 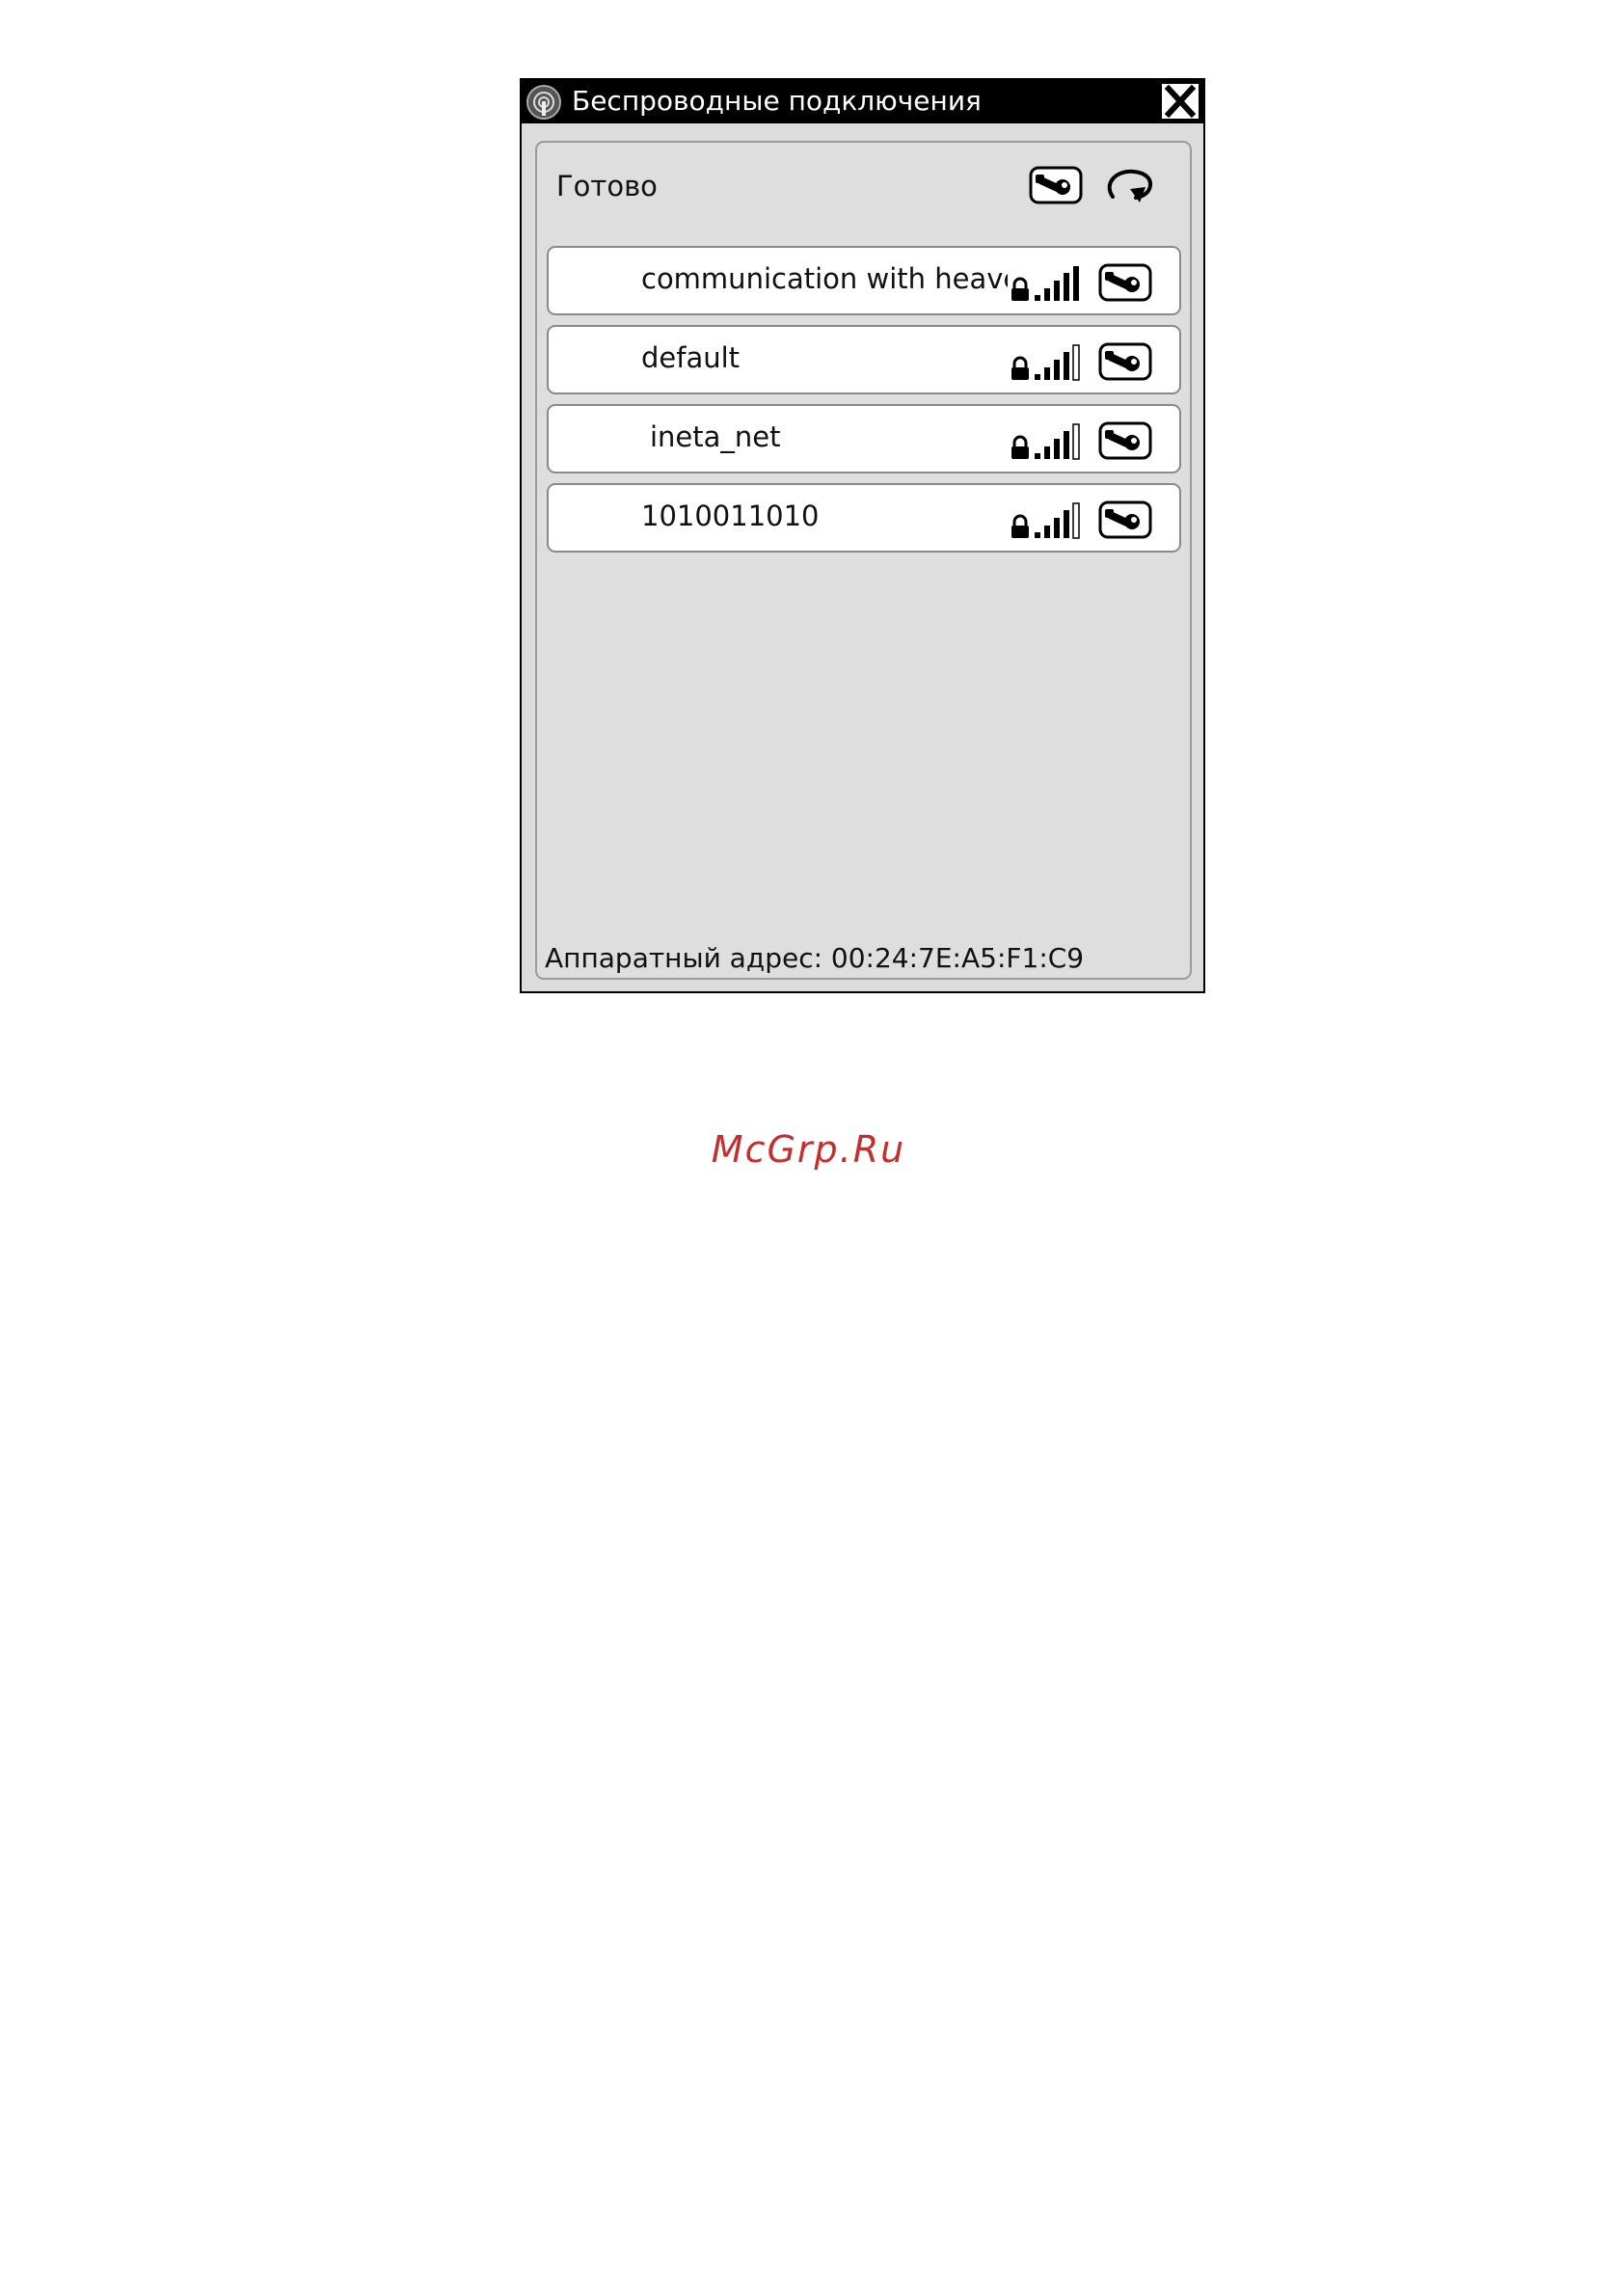 What do you see at coordinates (824, 278) in the screenshot?
I see `network-name: communication with heaven` at bounding box center [824, 278].